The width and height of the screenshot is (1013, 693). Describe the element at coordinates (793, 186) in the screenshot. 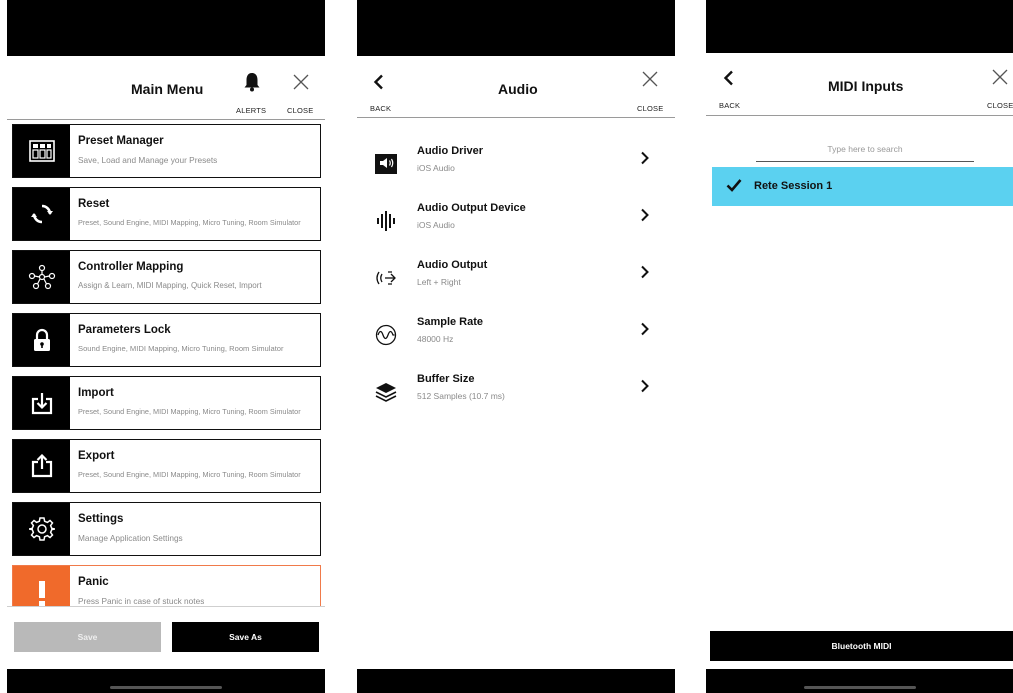

I see `midi-input-name: Rete Session 1` at that location.